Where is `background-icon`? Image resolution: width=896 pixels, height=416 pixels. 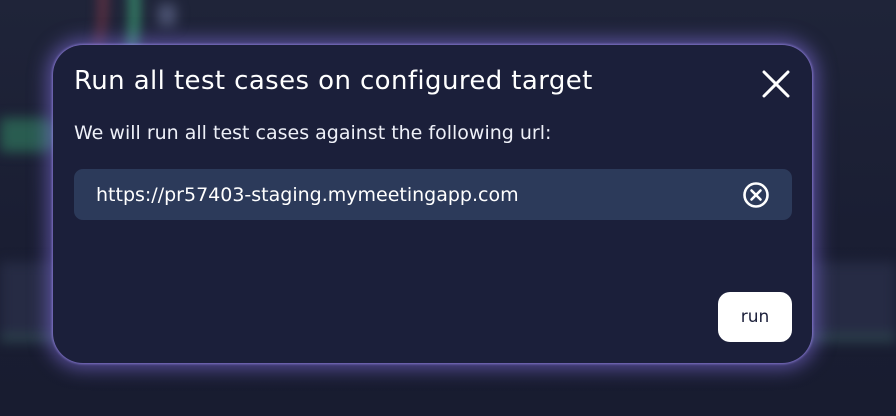 background-icon is located at coordinates (167, 15).